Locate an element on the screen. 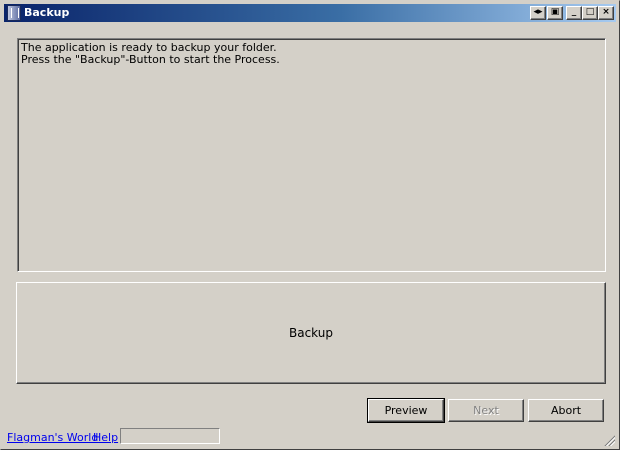  next-button: Next is located at coordinates (486, 410).